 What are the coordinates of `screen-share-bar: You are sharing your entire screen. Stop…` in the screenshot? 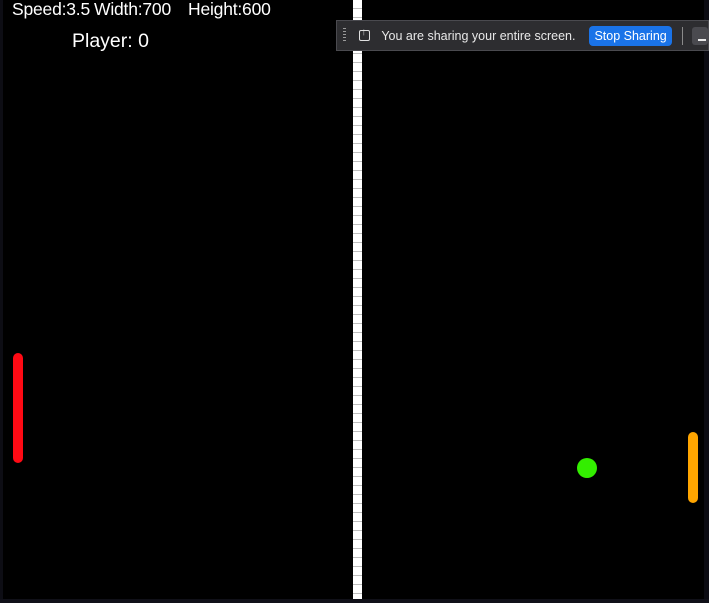 It's located at (522, 35).